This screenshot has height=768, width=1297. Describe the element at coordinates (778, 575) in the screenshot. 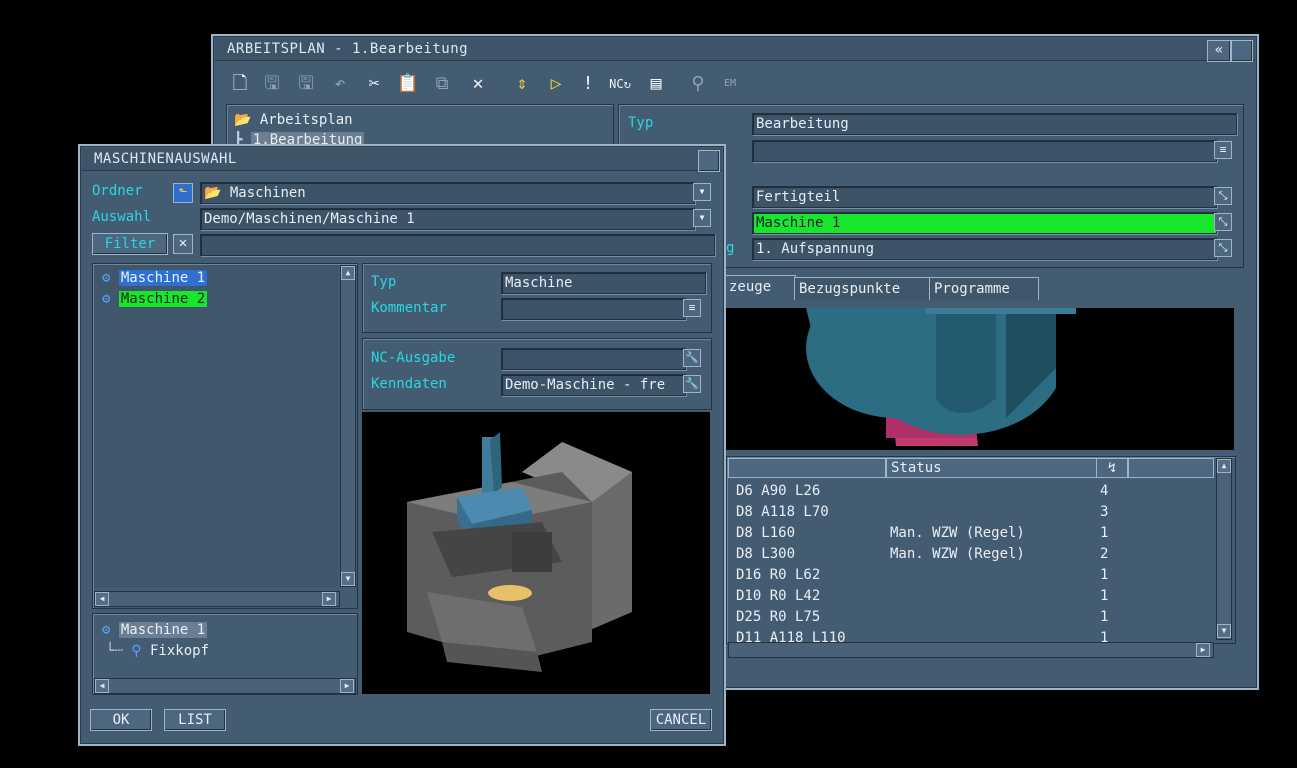

I see `tool-cell: D16 R0 L62` at that location.